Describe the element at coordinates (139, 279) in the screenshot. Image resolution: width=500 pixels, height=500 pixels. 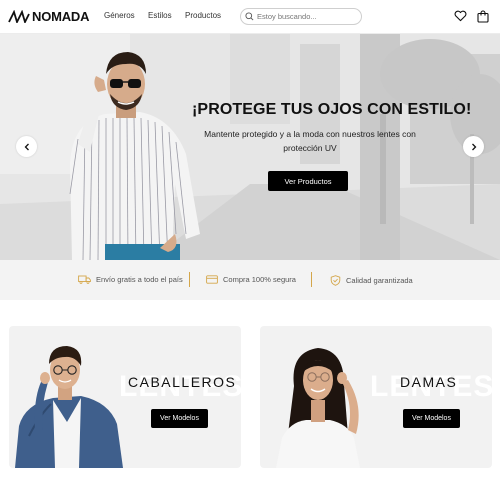
I see `feature-label: Envío gratis a todo el país` at that location.